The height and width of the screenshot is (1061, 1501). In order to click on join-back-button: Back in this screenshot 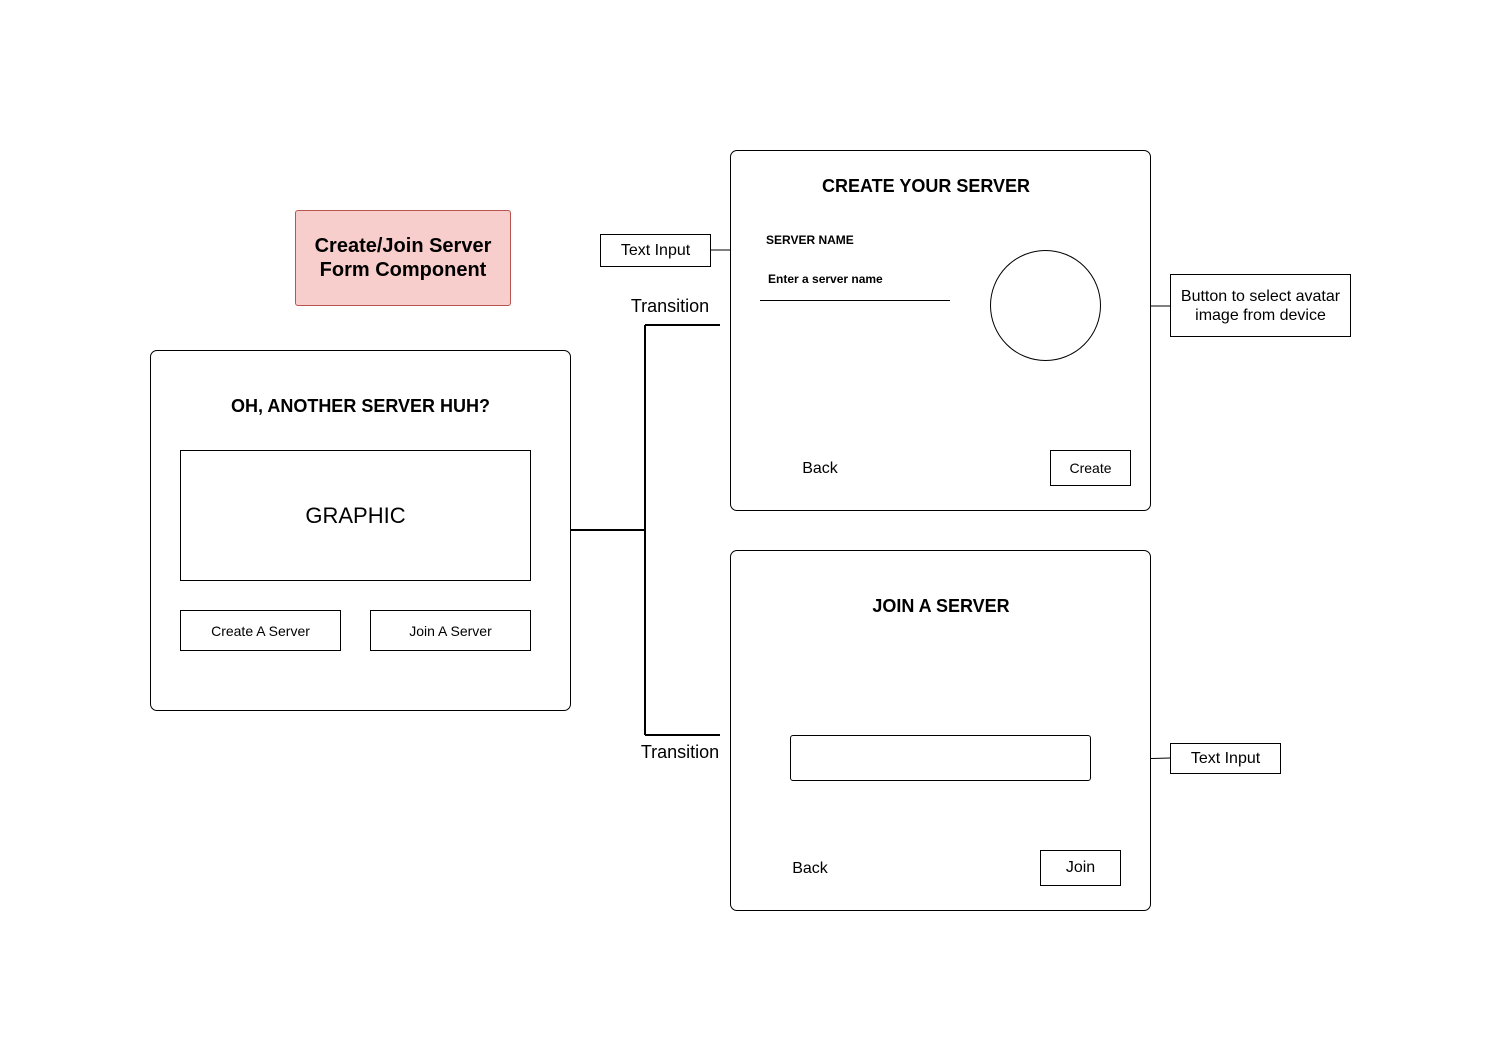, I will do `click(810, 869)`.